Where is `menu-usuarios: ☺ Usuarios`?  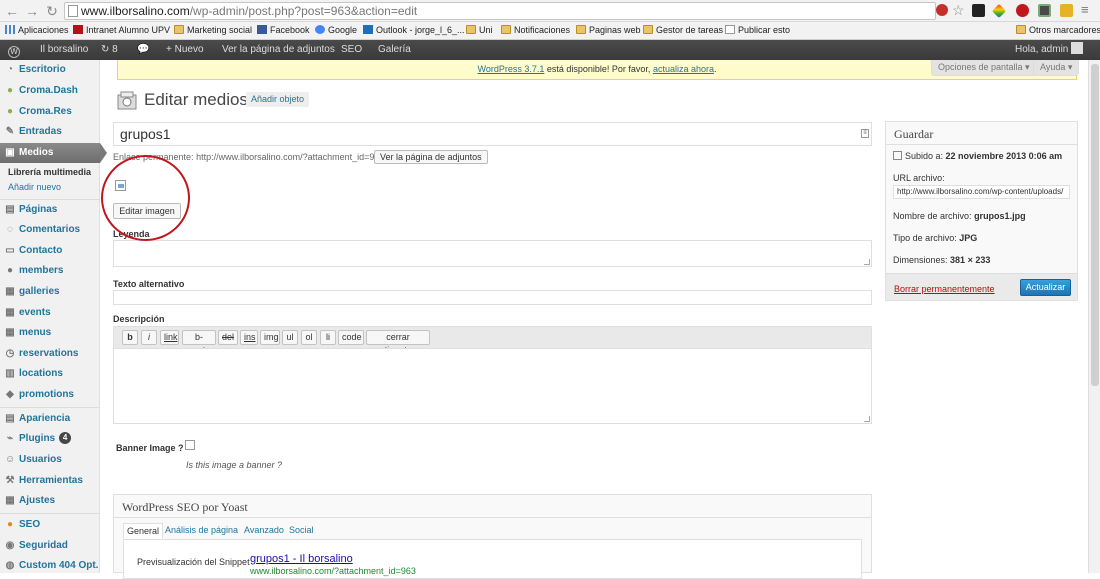 menu-usuarios: ☺ Usuarios is located at coordinates (50, 460).